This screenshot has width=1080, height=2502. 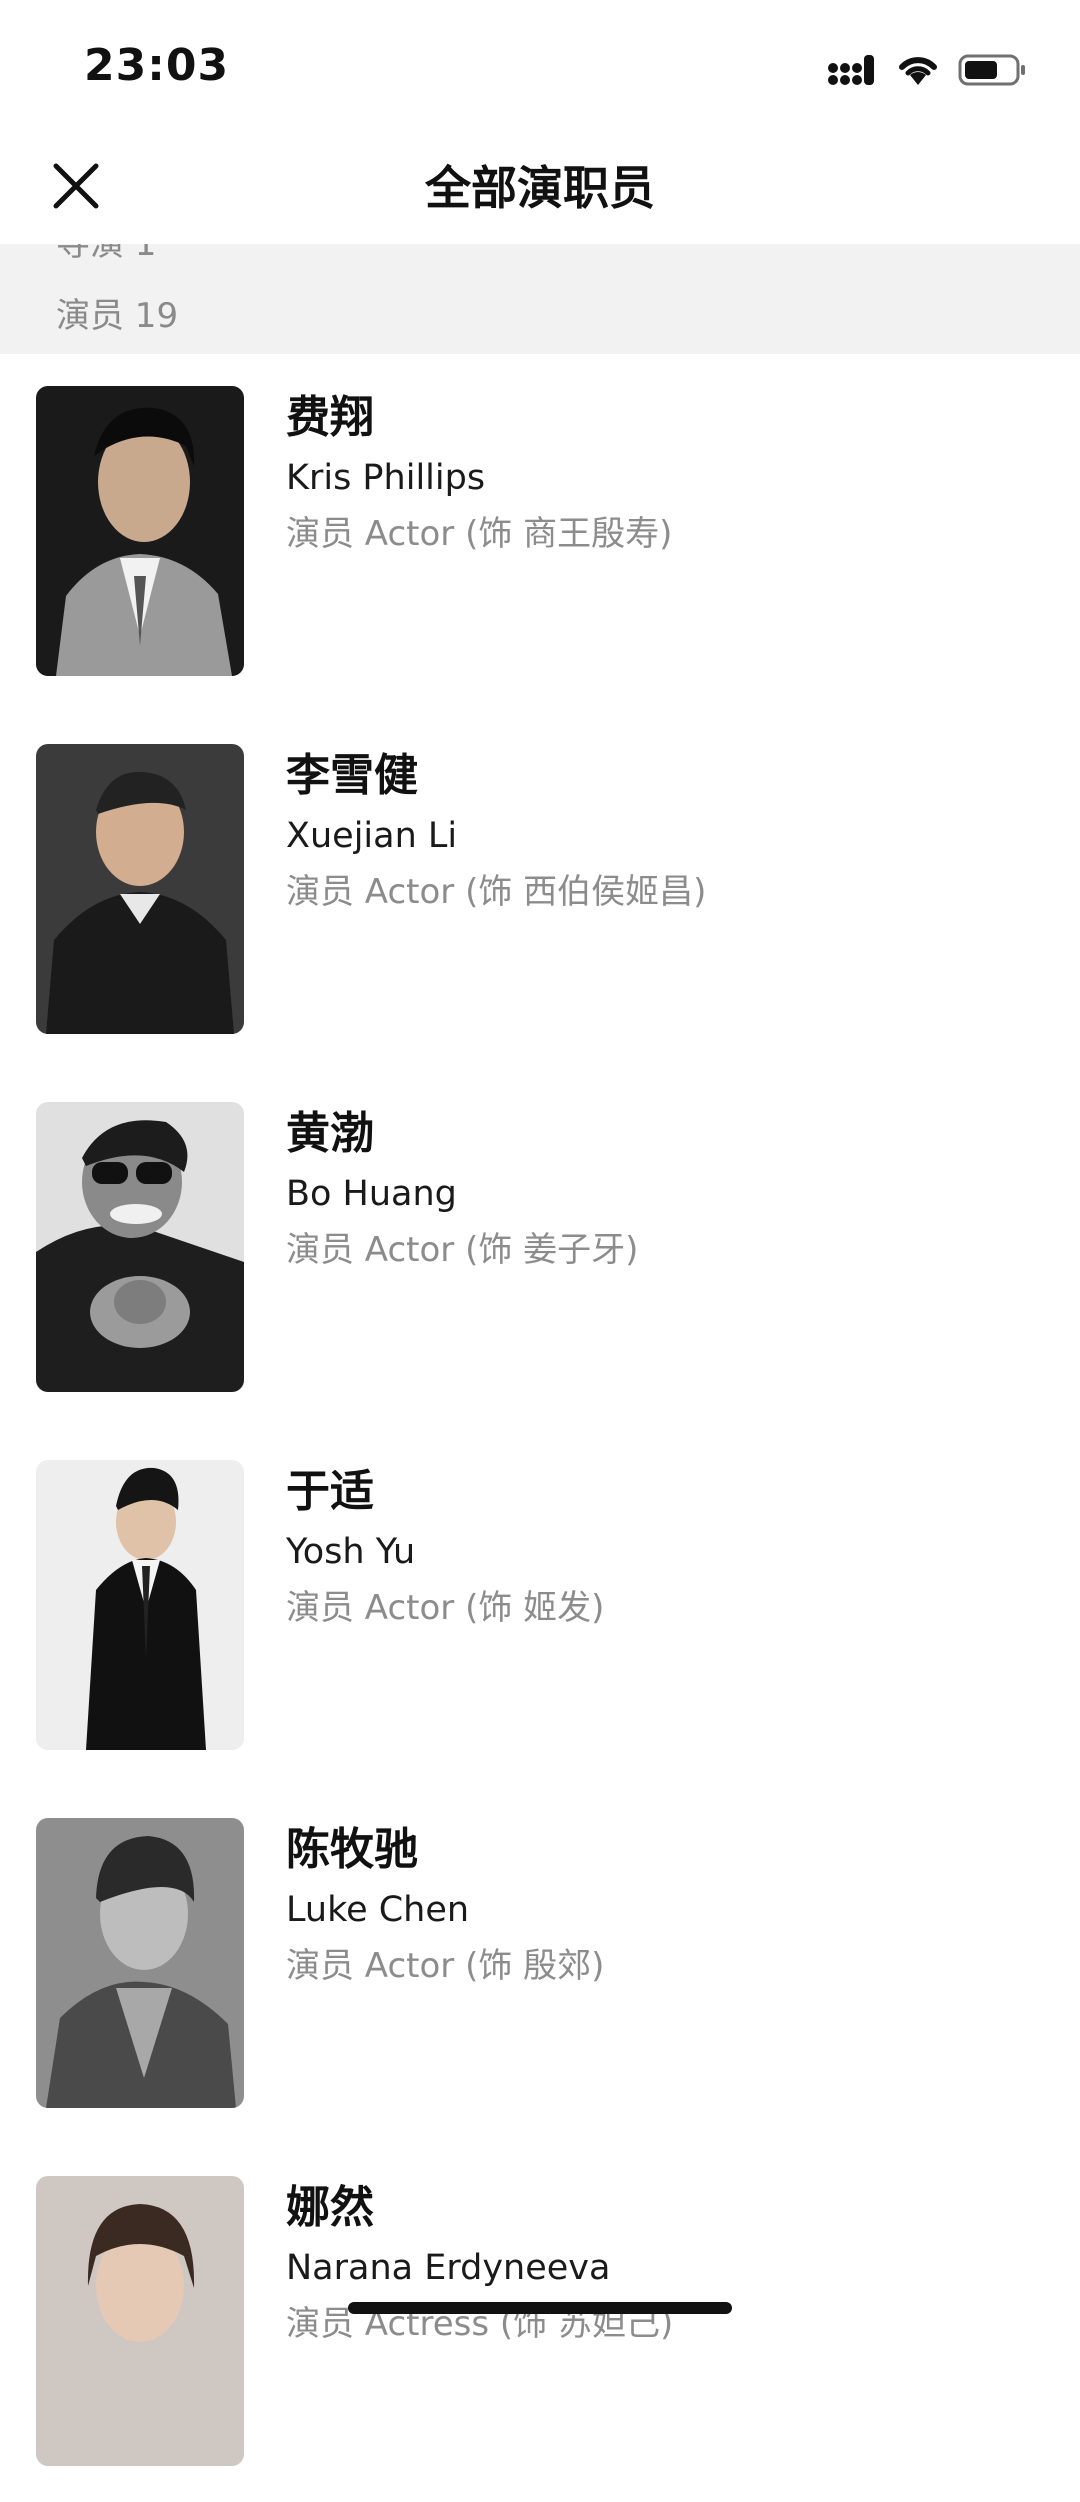 What do you see at coordinates (330, 1491) in the screenshot?
I see `cast-name-cn: 于适` at bounding box center [330, 1491].